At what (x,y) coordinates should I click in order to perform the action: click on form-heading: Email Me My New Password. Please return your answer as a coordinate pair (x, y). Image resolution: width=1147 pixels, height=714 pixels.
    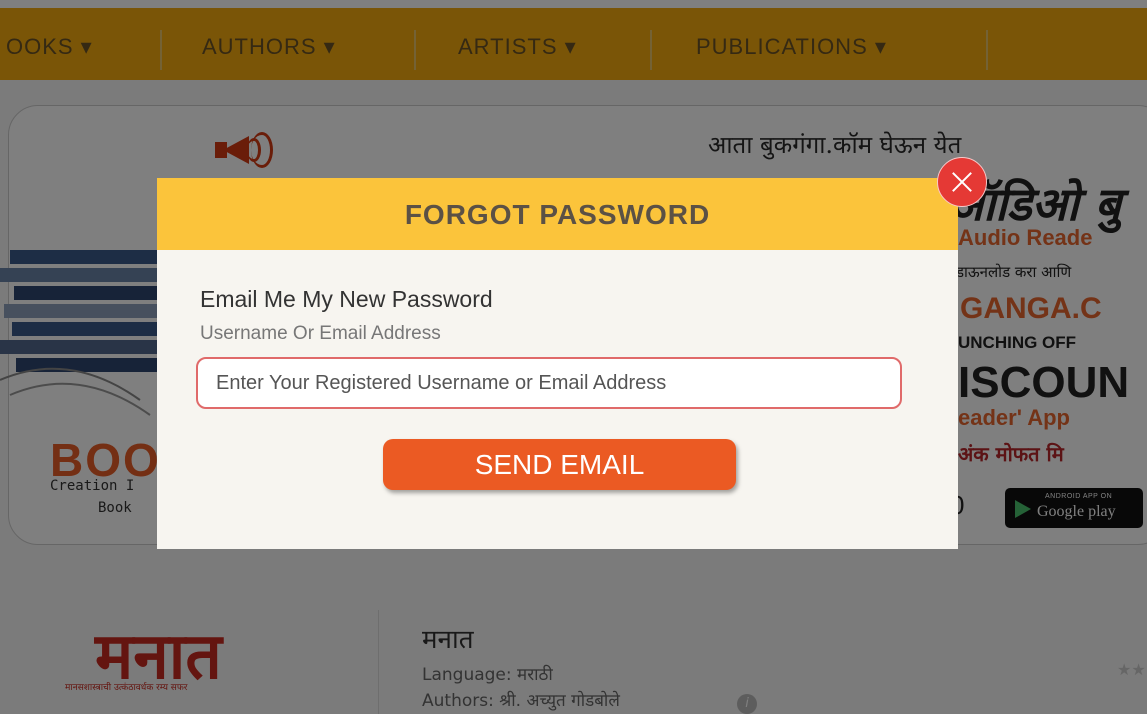
    Looking at the image, I should click on (346, 299).